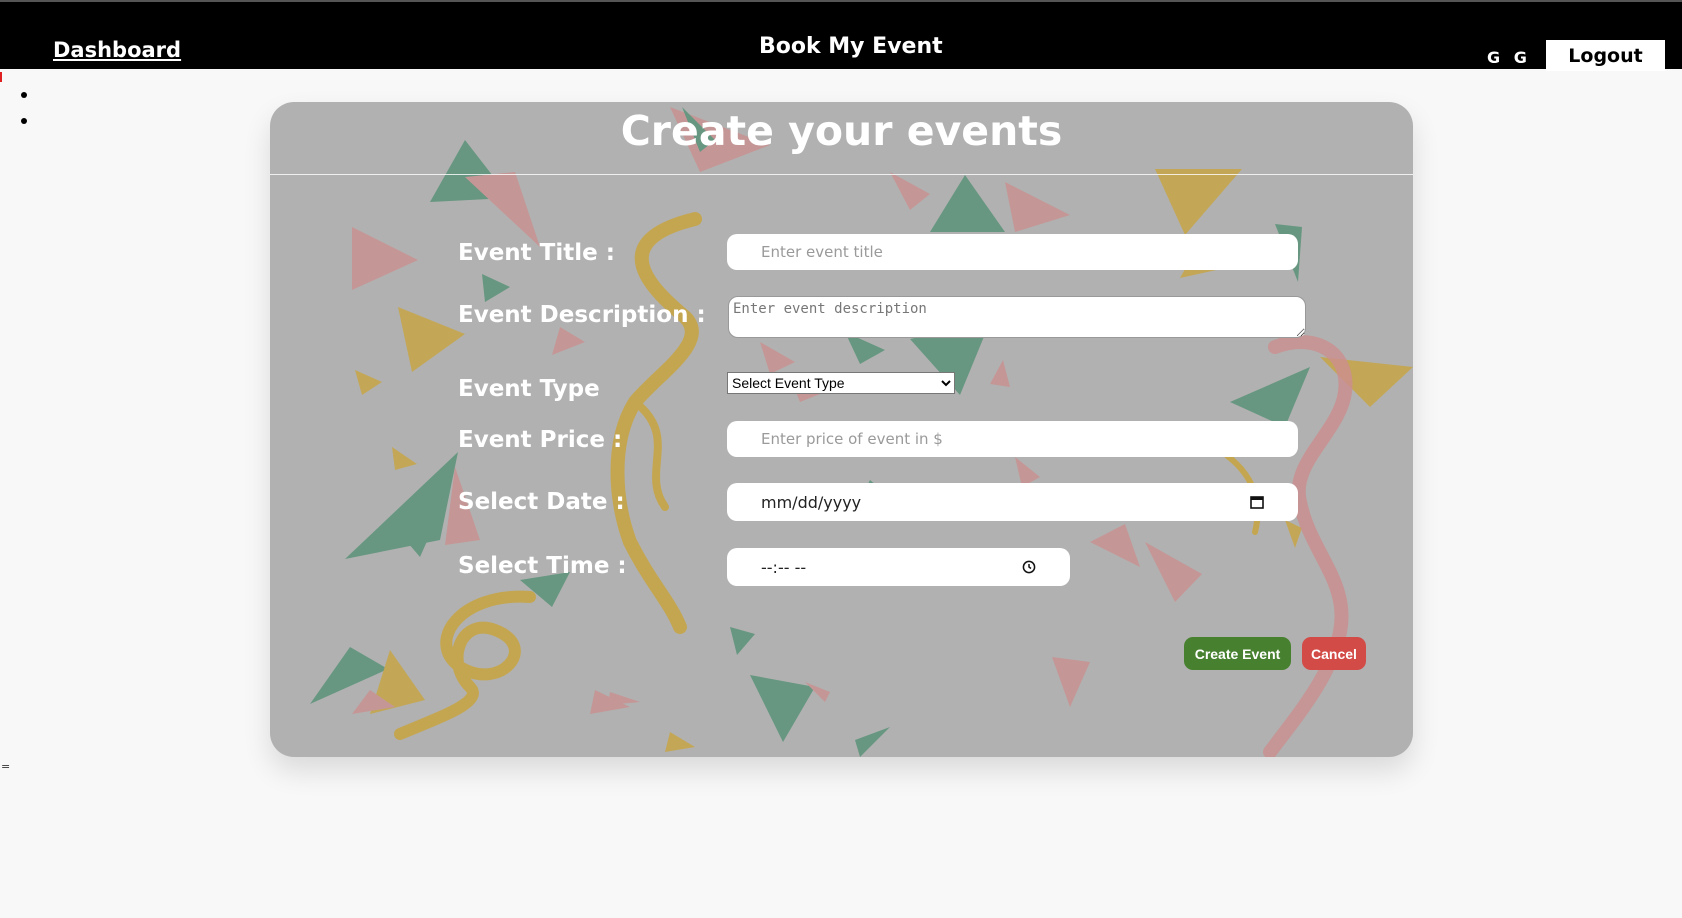  Describe the element at coordinates (6, 766) in the screenshot. I see `stray-equals-glyph: =` at that location.